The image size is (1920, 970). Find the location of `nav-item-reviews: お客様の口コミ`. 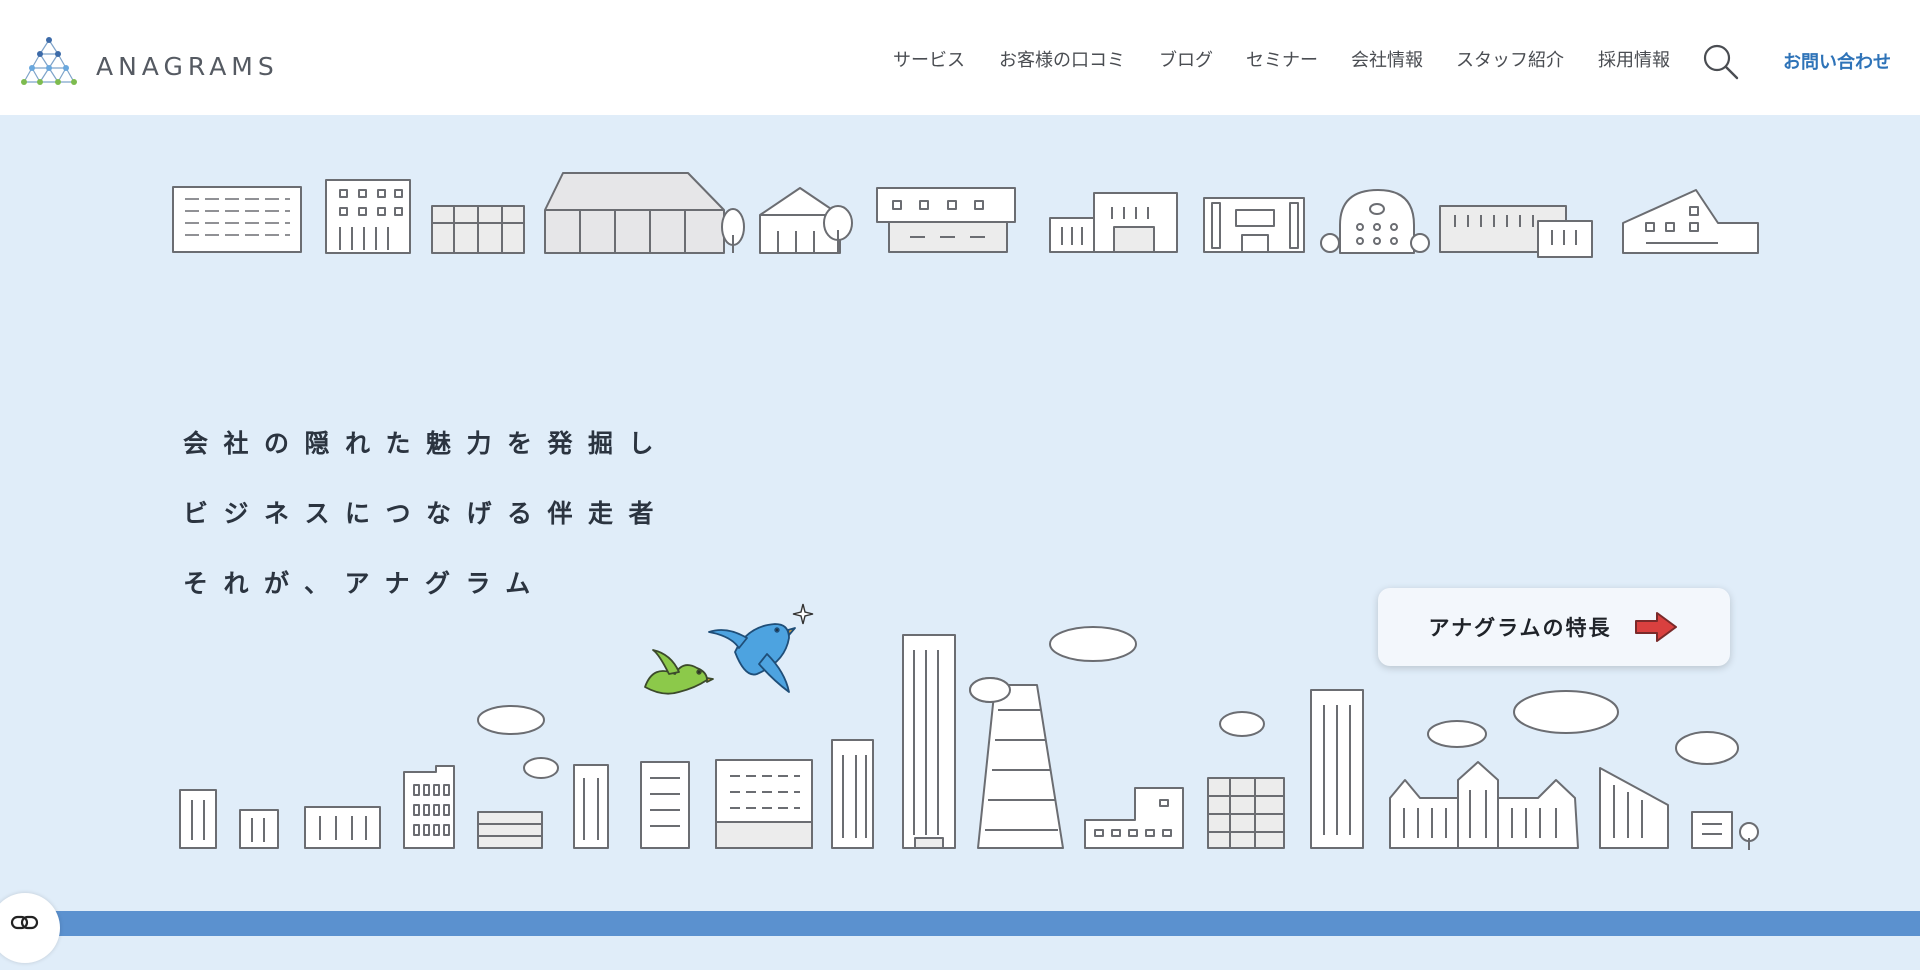

nav-item-reviews: お客様の口コミ is located at coordinates (1062, 59).